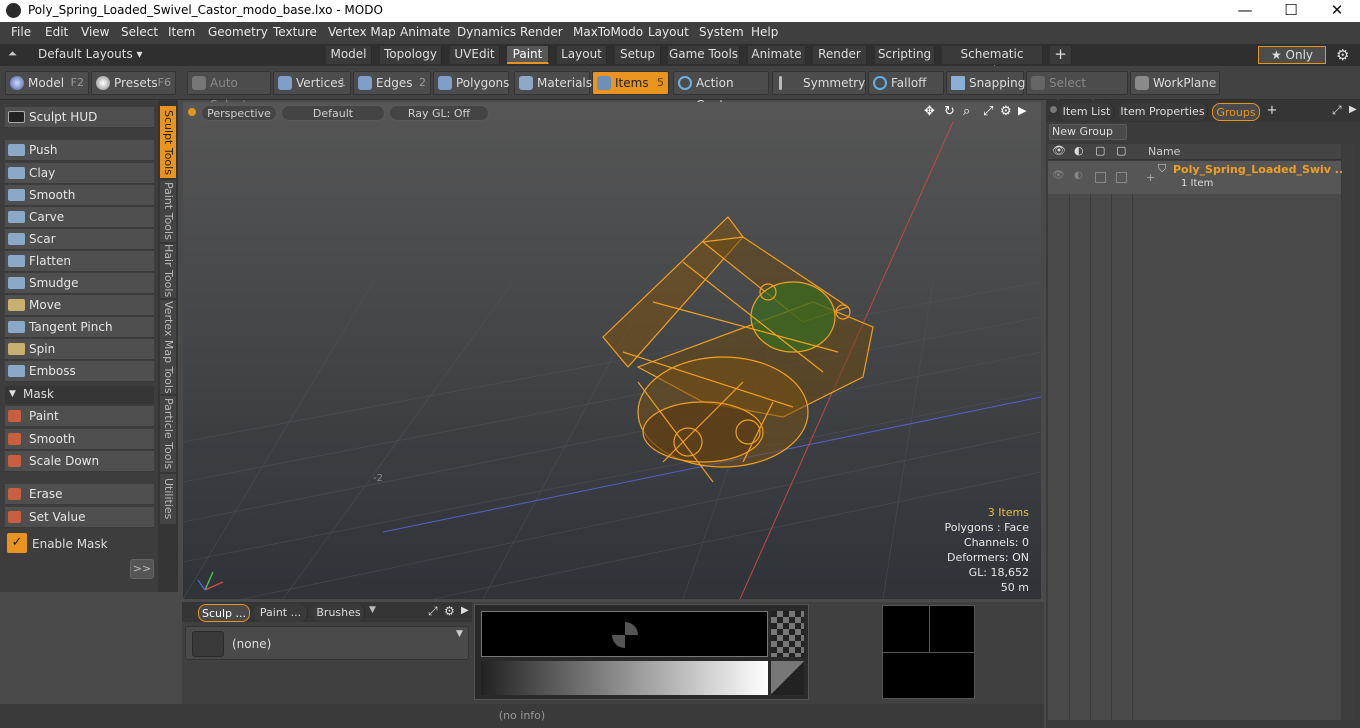 The width and height of the screenshot is (1360, 728). I want to click on bottom-gear-icon: ⚙, so click(449, 611).